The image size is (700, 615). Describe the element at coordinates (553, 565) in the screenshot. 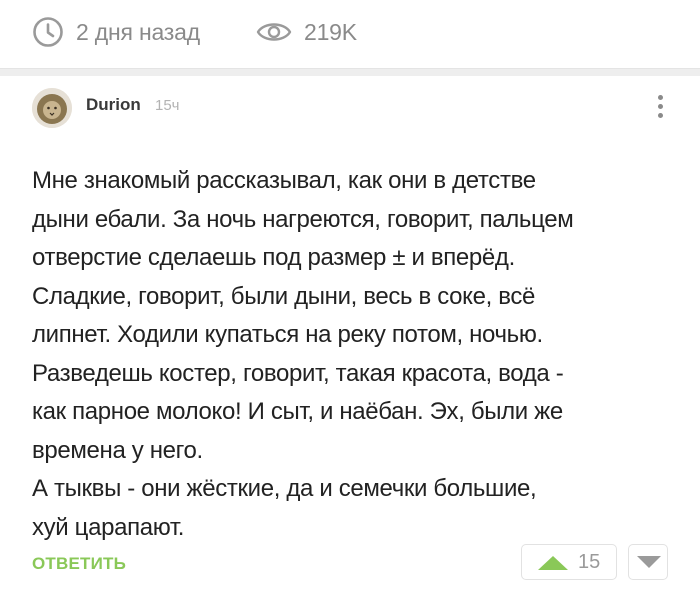

I see `triangle-up-icon` at that location.